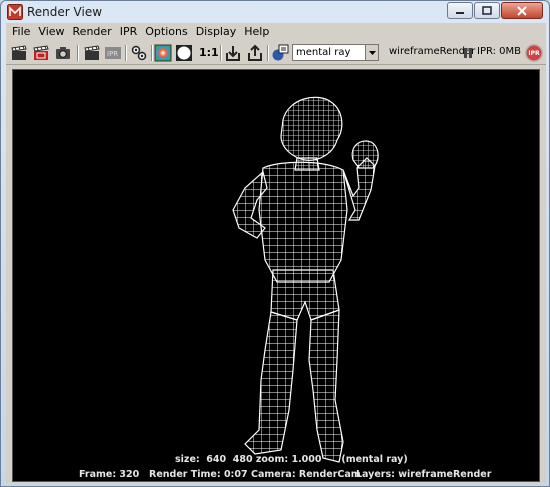 The image size is (550, 487). What do you see at coordinates (51, 32) in the screenshot?
I see `menu-view: View` at bounding box center [51, 32].